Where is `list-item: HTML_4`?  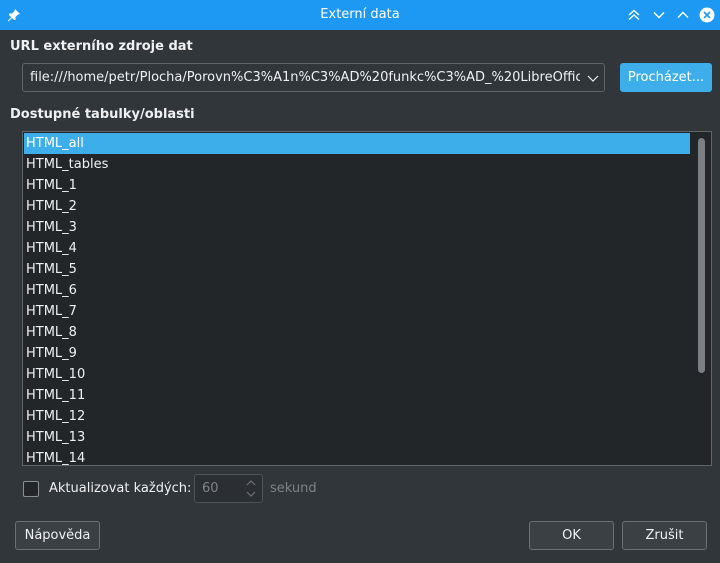 list-item: HTML_4 is located at coordinates (357, 248).